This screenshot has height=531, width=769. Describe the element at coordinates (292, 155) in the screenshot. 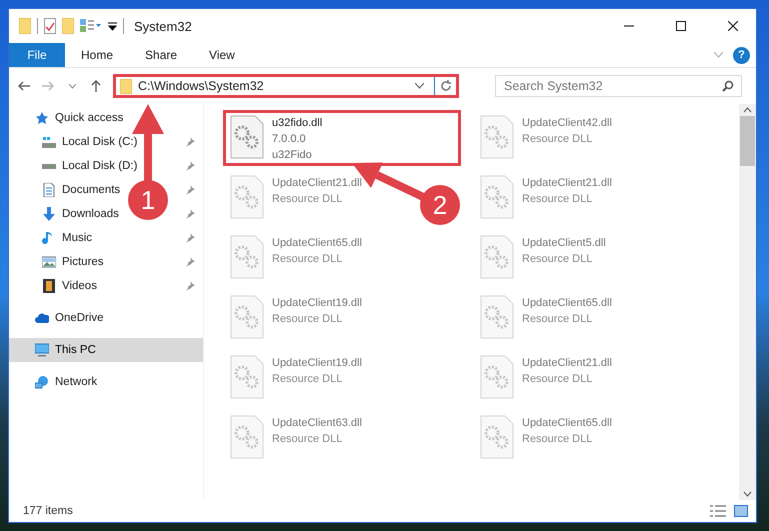

I see `file-detail: u32Fido` at that location.